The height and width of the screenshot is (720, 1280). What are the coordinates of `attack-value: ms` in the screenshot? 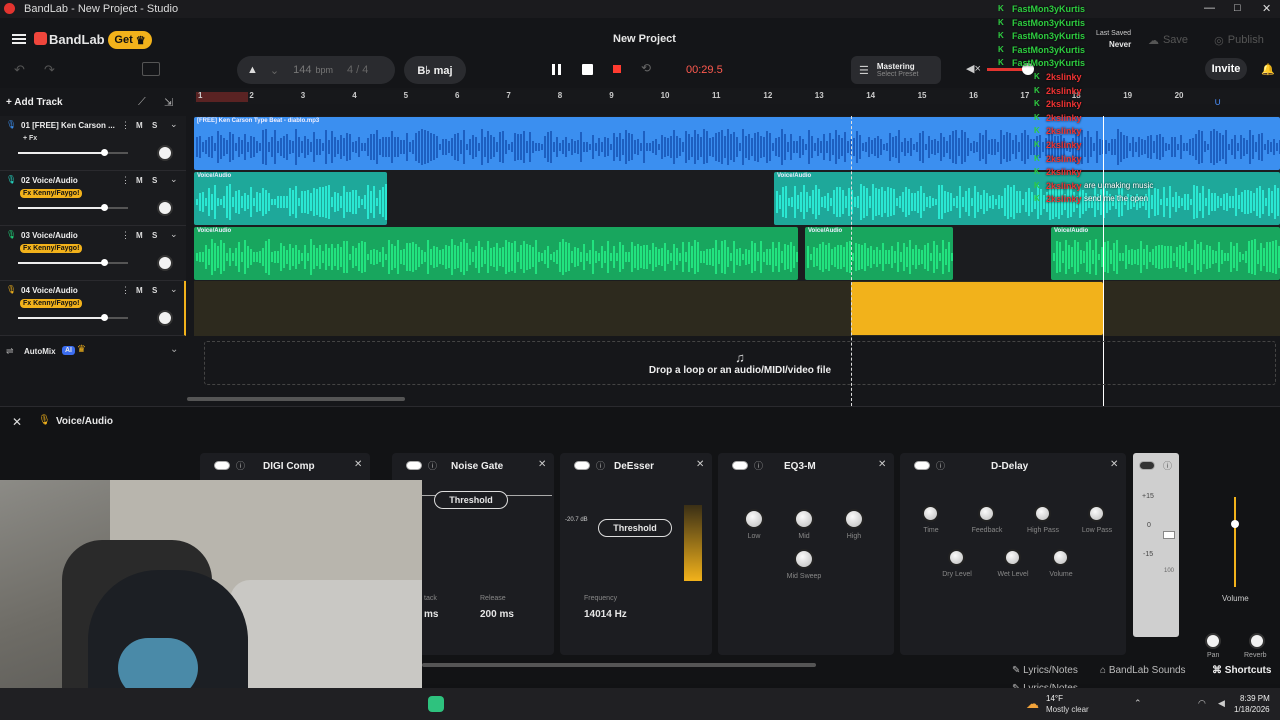 It's located at (431, 614).